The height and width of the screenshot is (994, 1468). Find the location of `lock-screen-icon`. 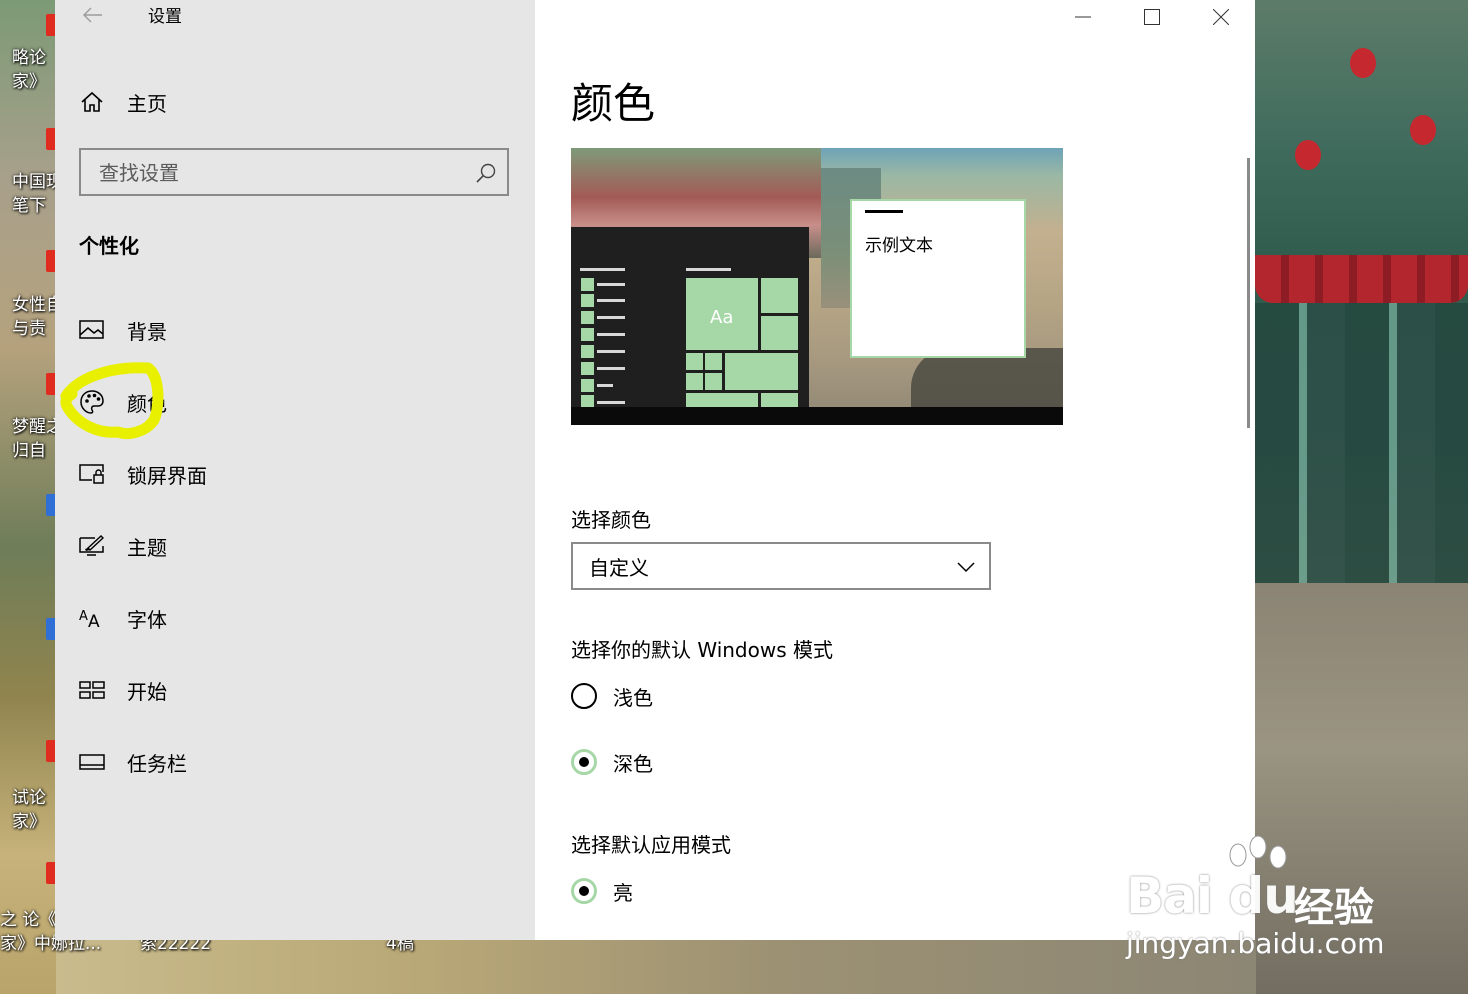

lock-screen-icon is located at coordinates (92, 474).